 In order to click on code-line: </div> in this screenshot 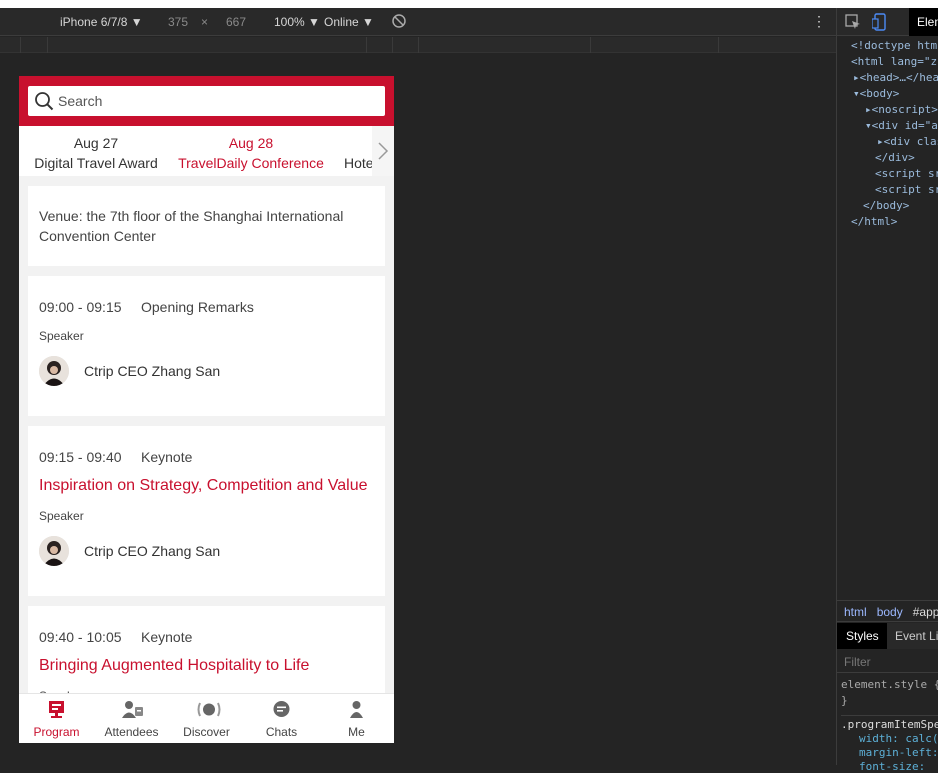, I will do `click(906, 157)`.